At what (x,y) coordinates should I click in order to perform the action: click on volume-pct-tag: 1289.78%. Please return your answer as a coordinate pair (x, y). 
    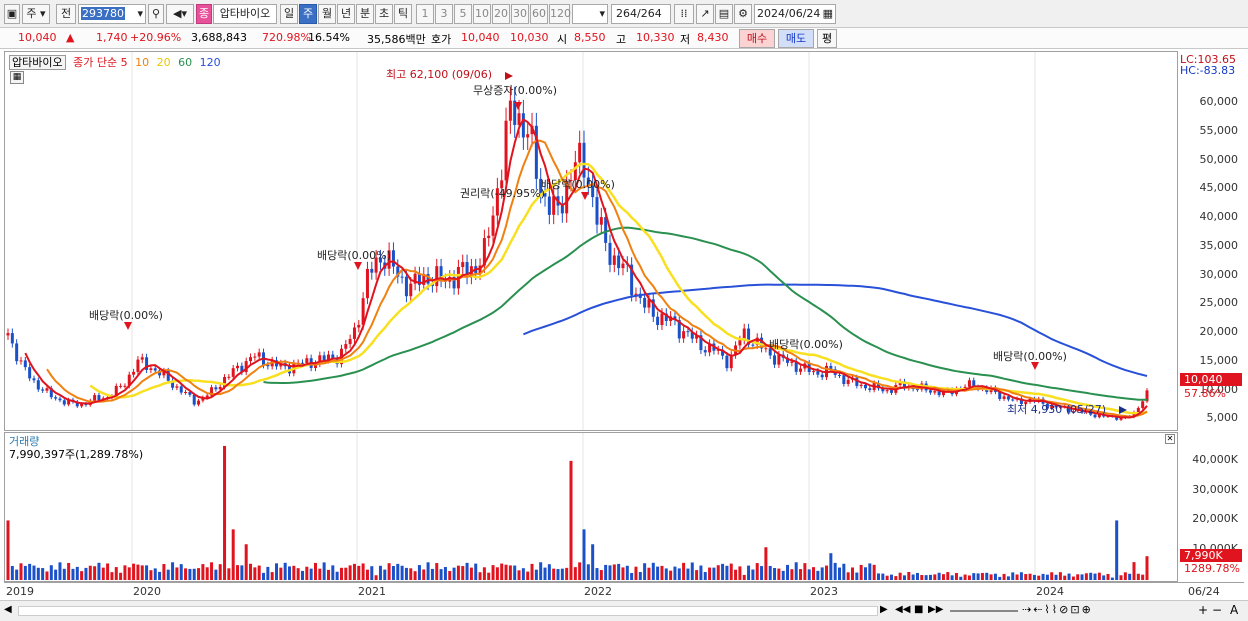
    Looking at the image, I should click on (1212, 568).